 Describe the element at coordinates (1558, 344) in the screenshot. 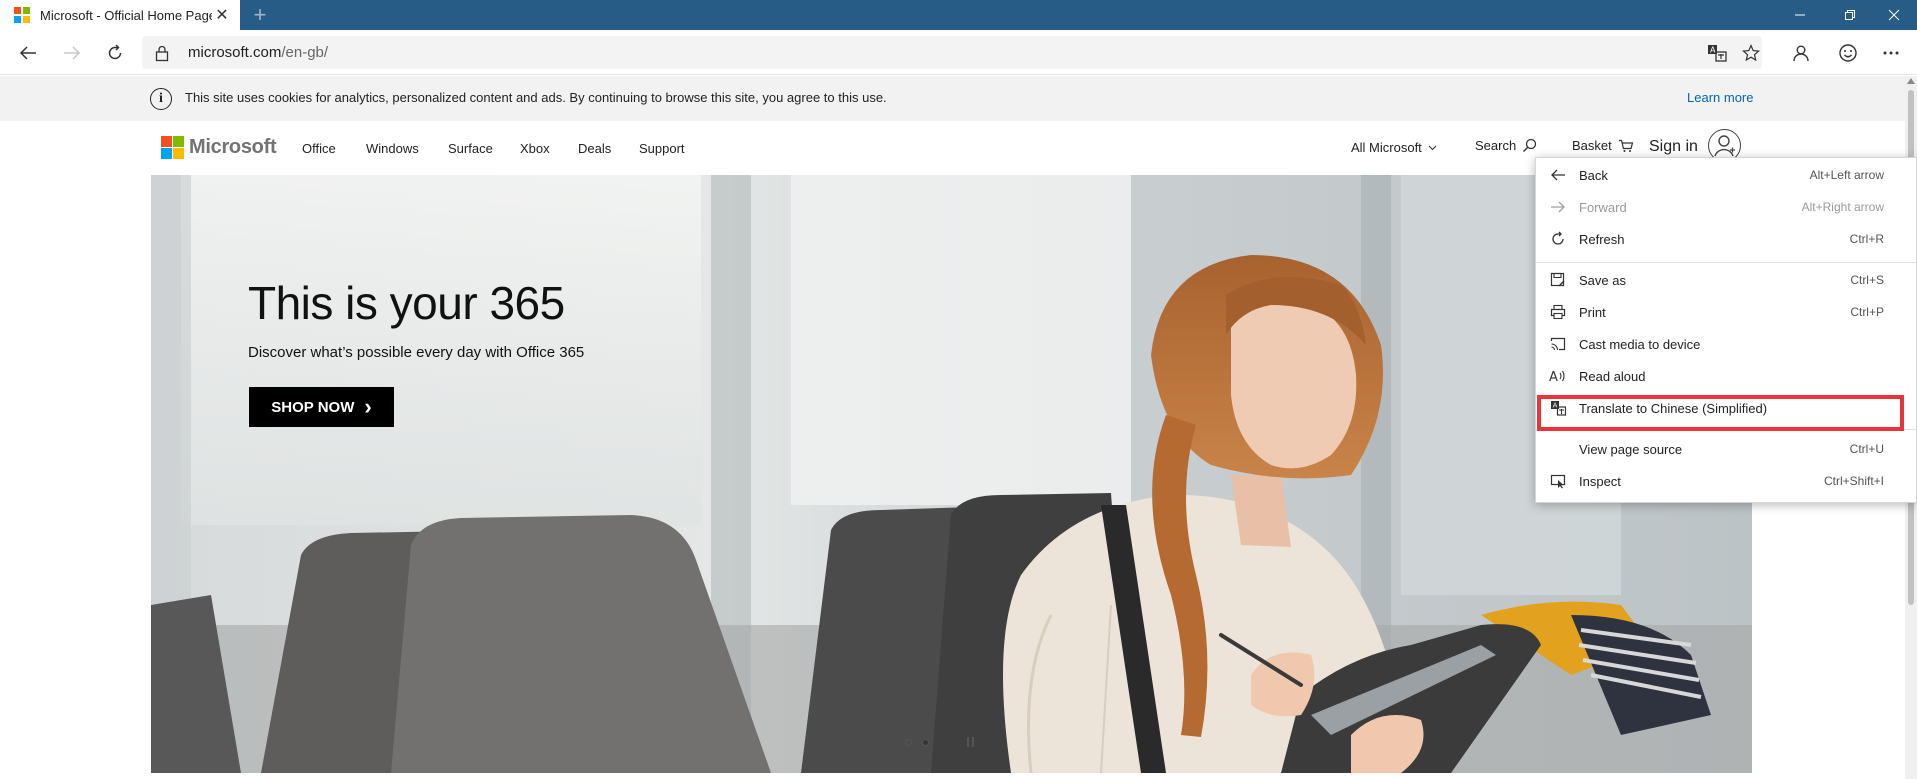

I see `cast-icon` at that location.